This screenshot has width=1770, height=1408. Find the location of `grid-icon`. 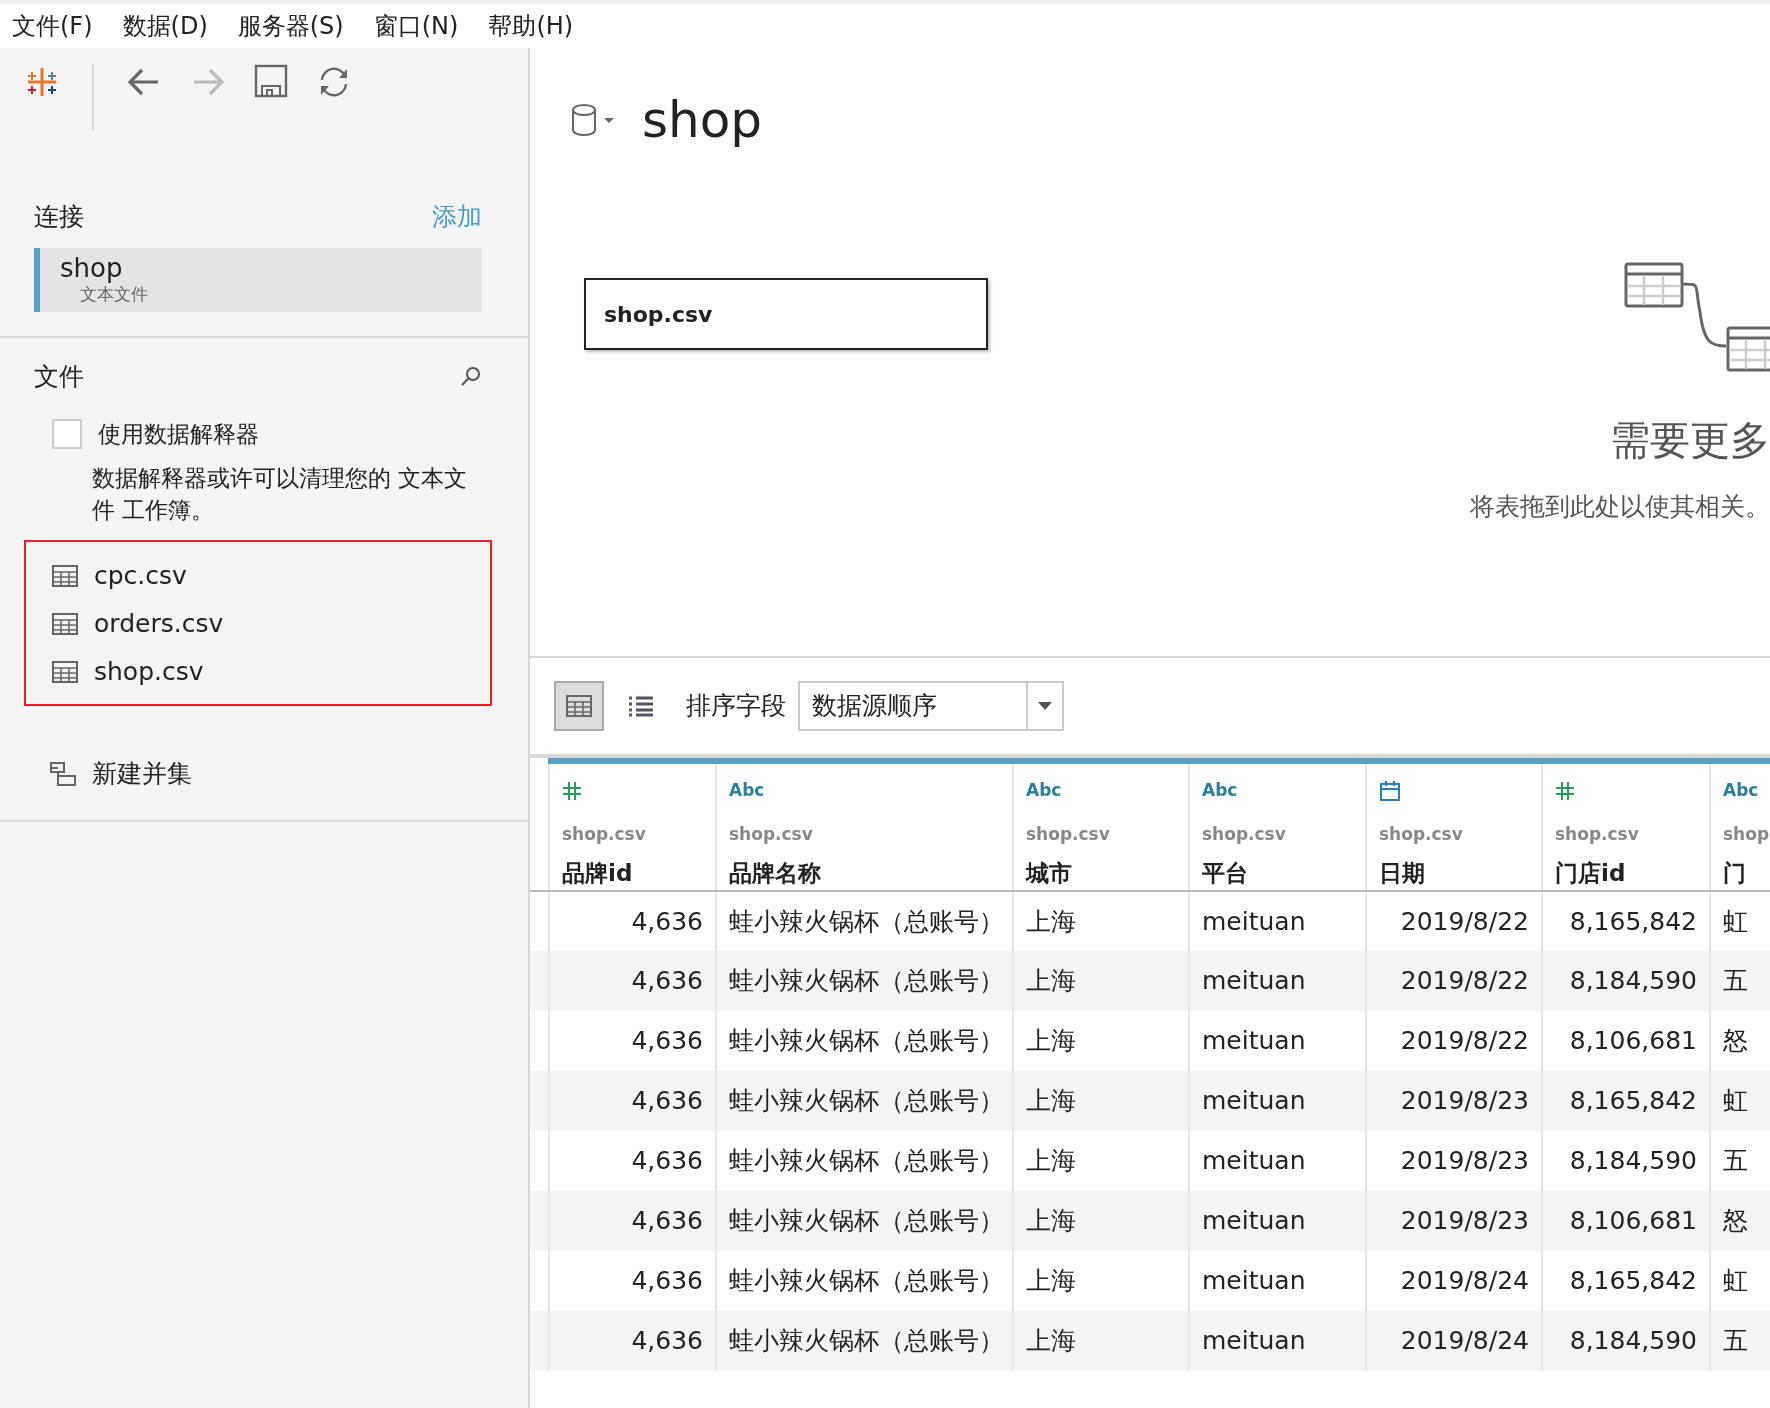

grid-icon is located at coordinates (579, 706).